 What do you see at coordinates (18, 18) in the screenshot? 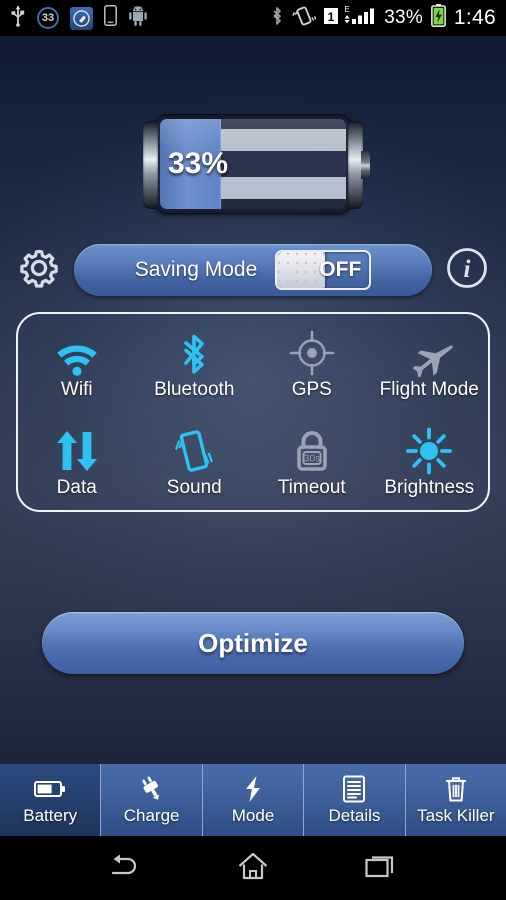
I see `usb-icon` at bounding box center [18, 18].